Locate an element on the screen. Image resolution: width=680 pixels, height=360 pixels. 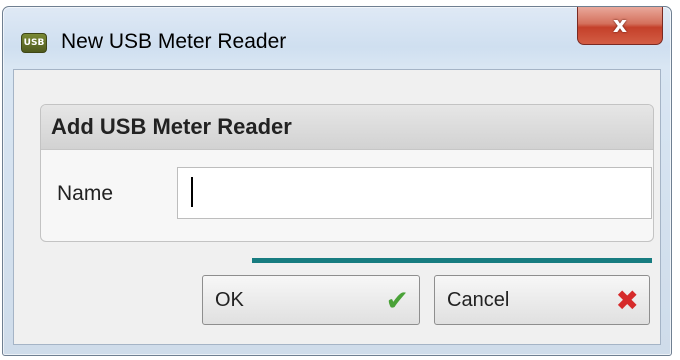
progress-fill is located at coordinates (452, 260).